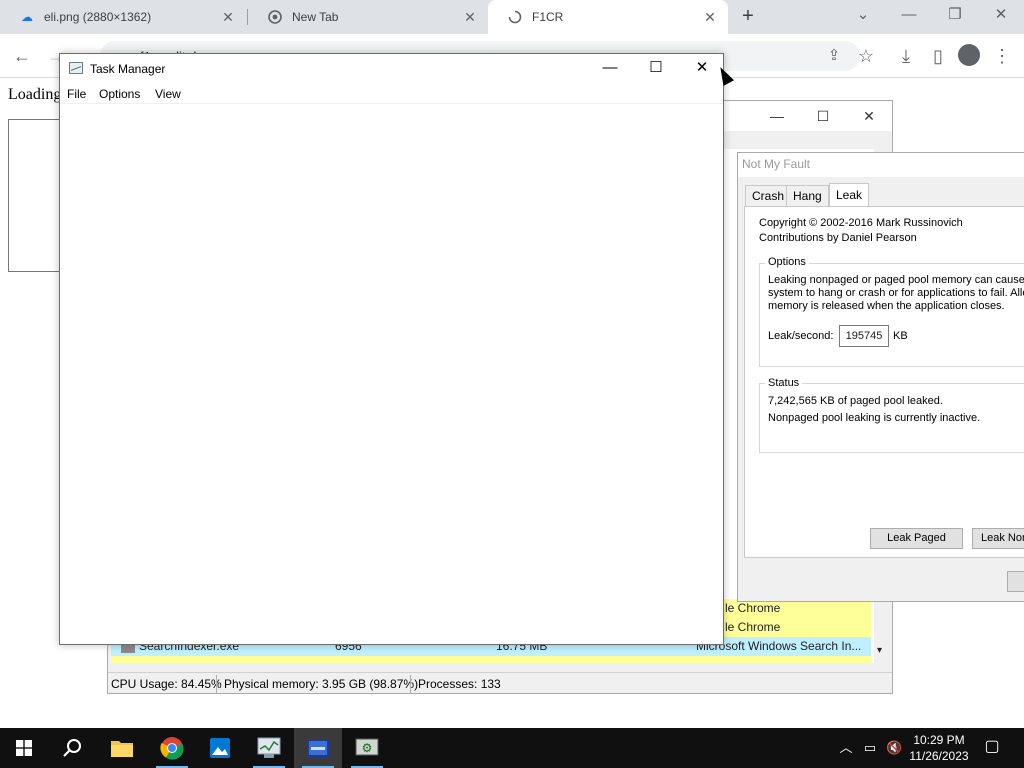 This screenshot has width=1024, height=768. I want to click on tab-title: New Tab, so click(315, 17).